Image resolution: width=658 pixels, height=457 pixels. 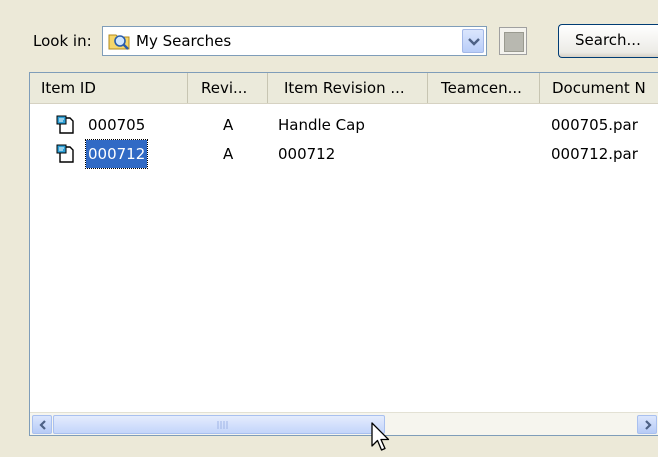 I want to click on chevron-down-icon, so click(x=474, y=42).